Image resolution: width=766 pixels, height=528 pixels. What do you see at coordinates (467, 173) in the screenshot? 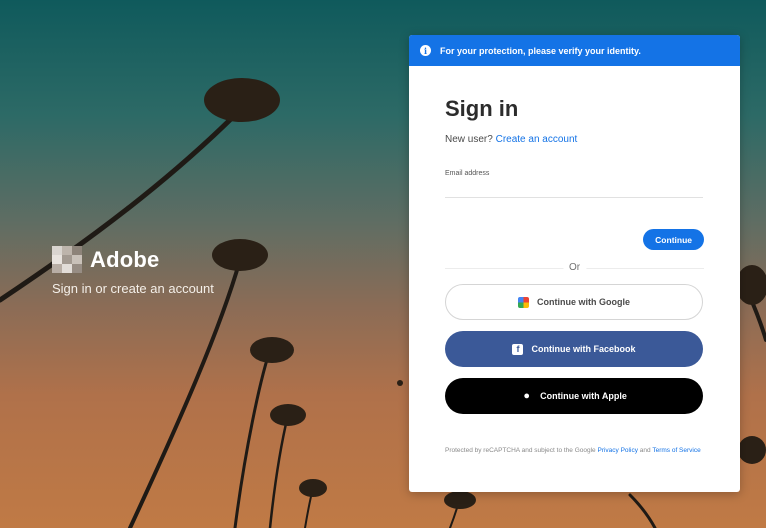
I see `email-label: Email address` at bounding box center [467, 173].